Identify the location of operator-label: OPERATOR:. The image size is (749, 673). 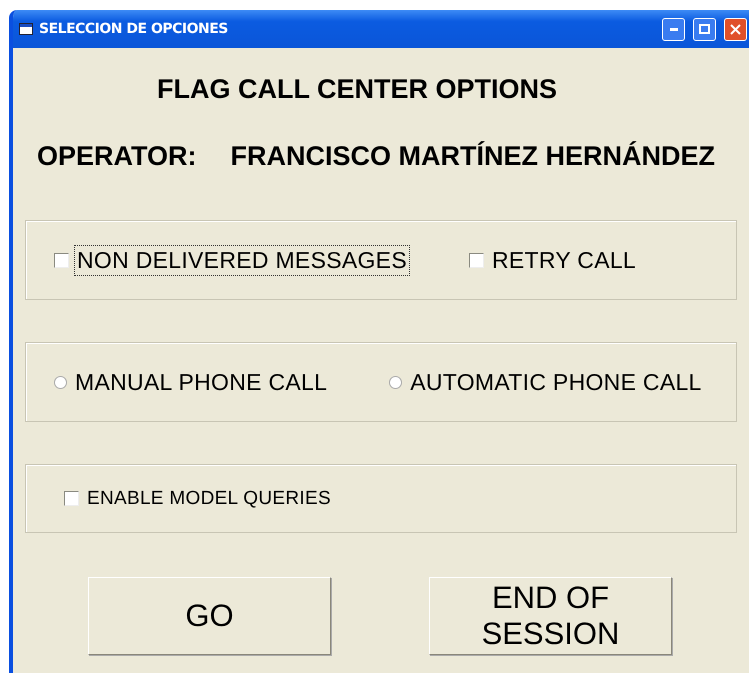
(117, 156).